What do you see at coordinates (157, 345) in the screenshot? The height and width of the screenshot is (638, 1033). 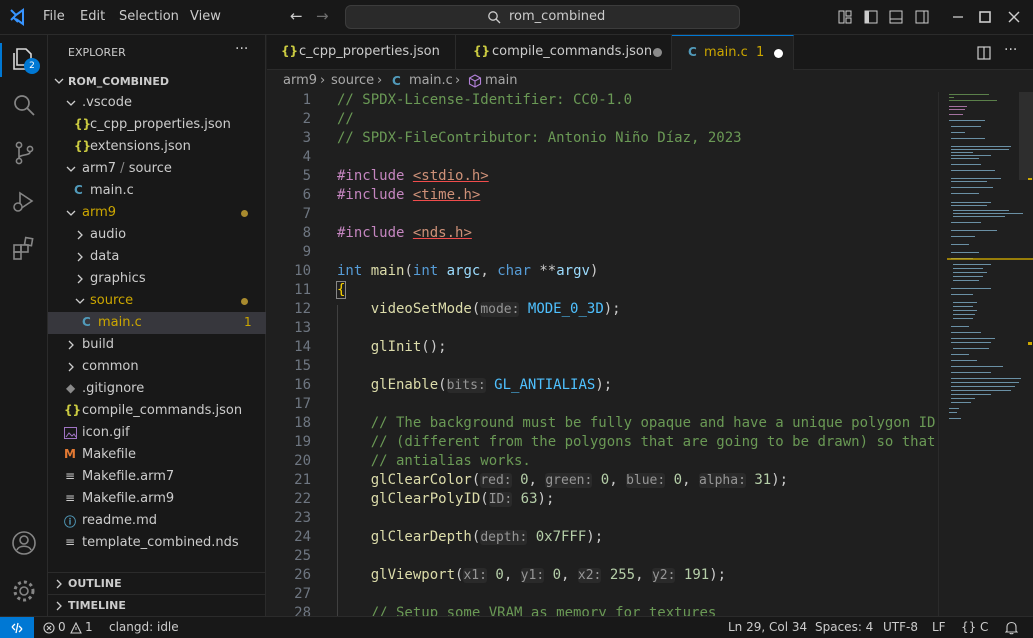 I see `tree-folder-build: build` at bounding box center [157, 345].